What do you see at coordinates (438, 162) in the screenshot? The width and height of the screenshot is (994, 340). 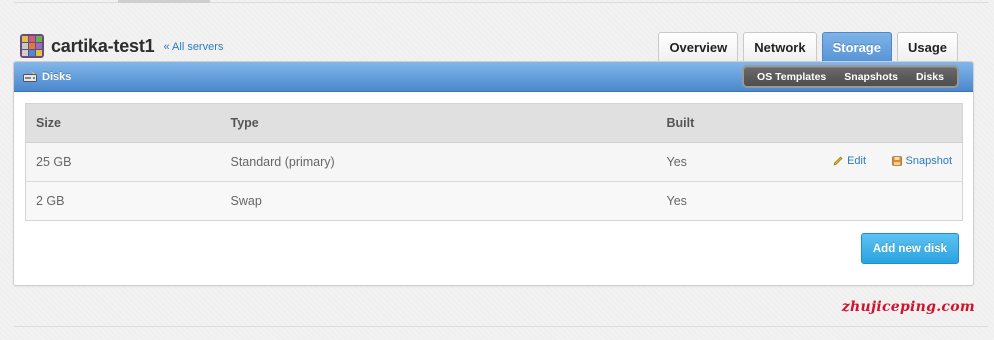 I see `cell-type: Standard (primary)` at bounding box center [438, 162].